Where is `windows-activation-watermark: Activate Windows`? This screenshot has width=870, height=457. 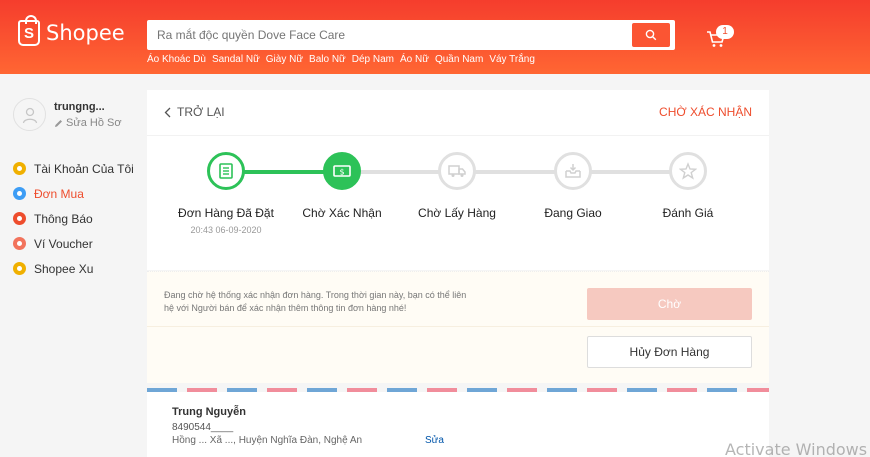
windows-activation-watermark: Activate Windows is located at coordinates (796, 448).